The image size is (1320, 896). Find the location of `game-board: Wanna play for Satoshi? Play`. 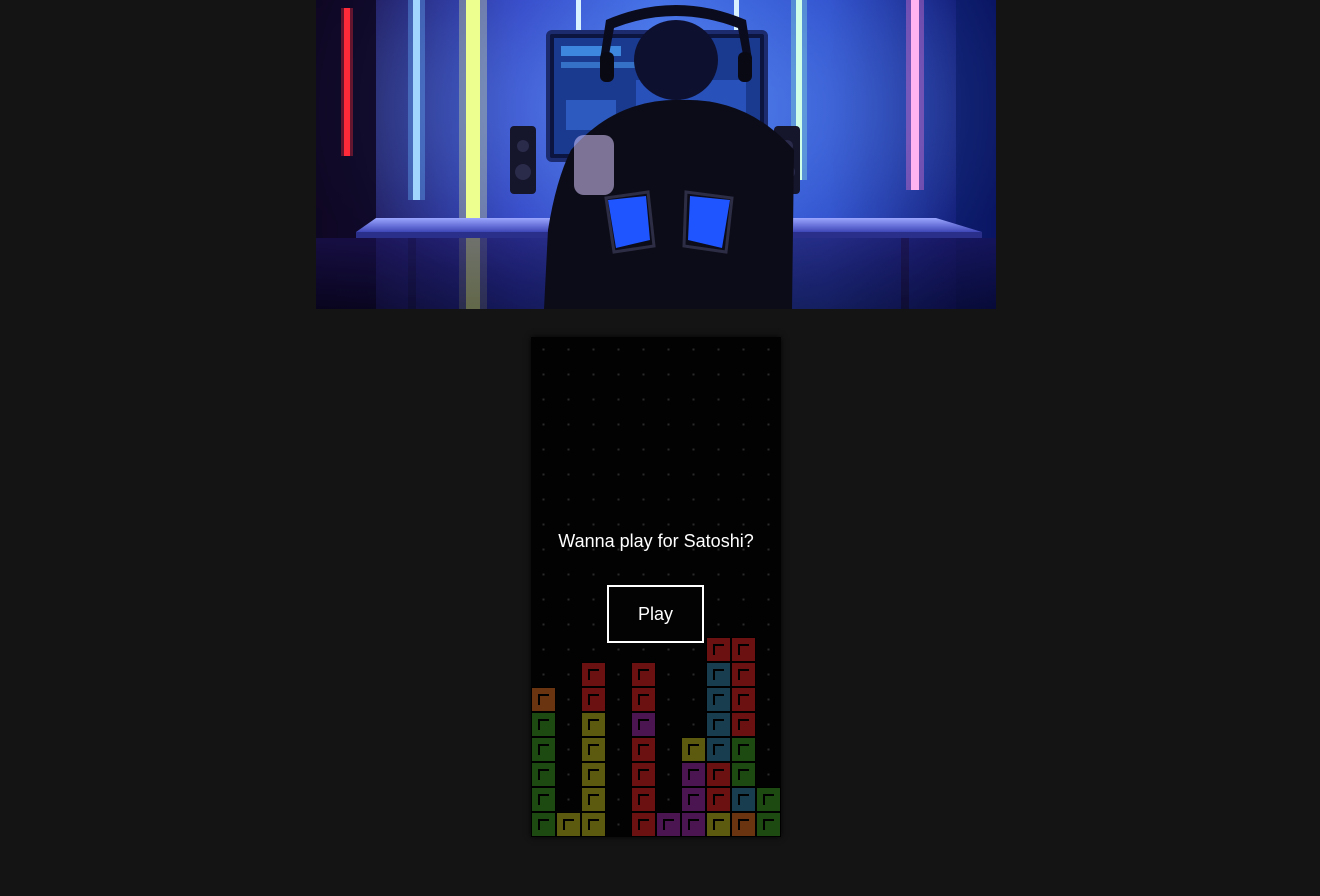

game-board: Wanna play for Satoshi? Play is located at coordinates (656, 587).